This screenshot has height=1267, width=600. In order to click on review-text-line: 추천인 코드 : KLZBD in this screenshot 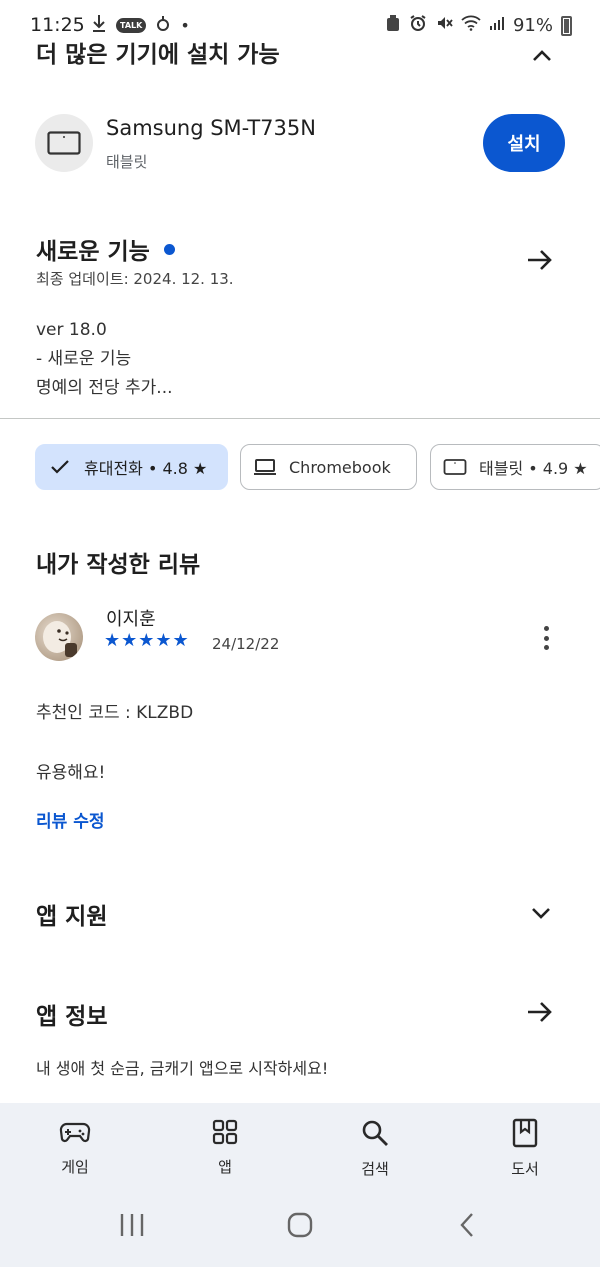, I will do `click(115, 713)`.